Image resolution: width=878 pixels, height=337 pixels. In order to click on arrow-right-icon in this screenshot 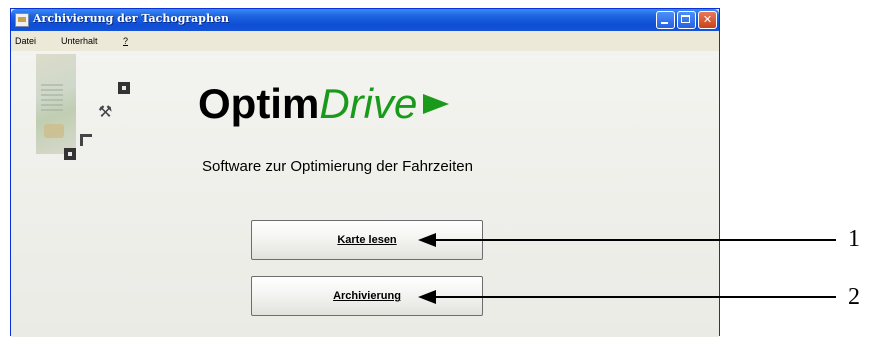, I will do `click(436, 103)`.